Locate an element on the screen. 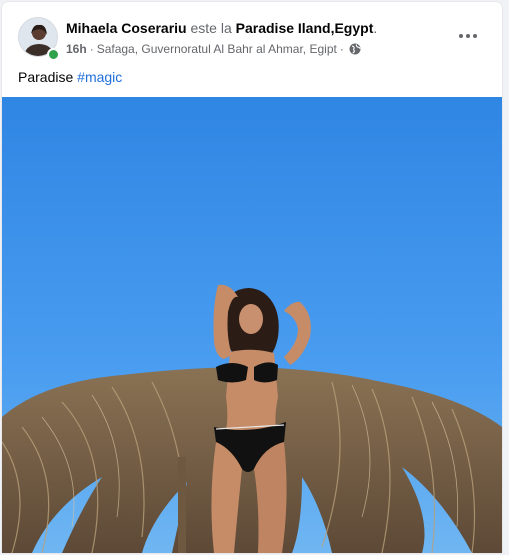  more-options-button is located at coordinates (468, 36).